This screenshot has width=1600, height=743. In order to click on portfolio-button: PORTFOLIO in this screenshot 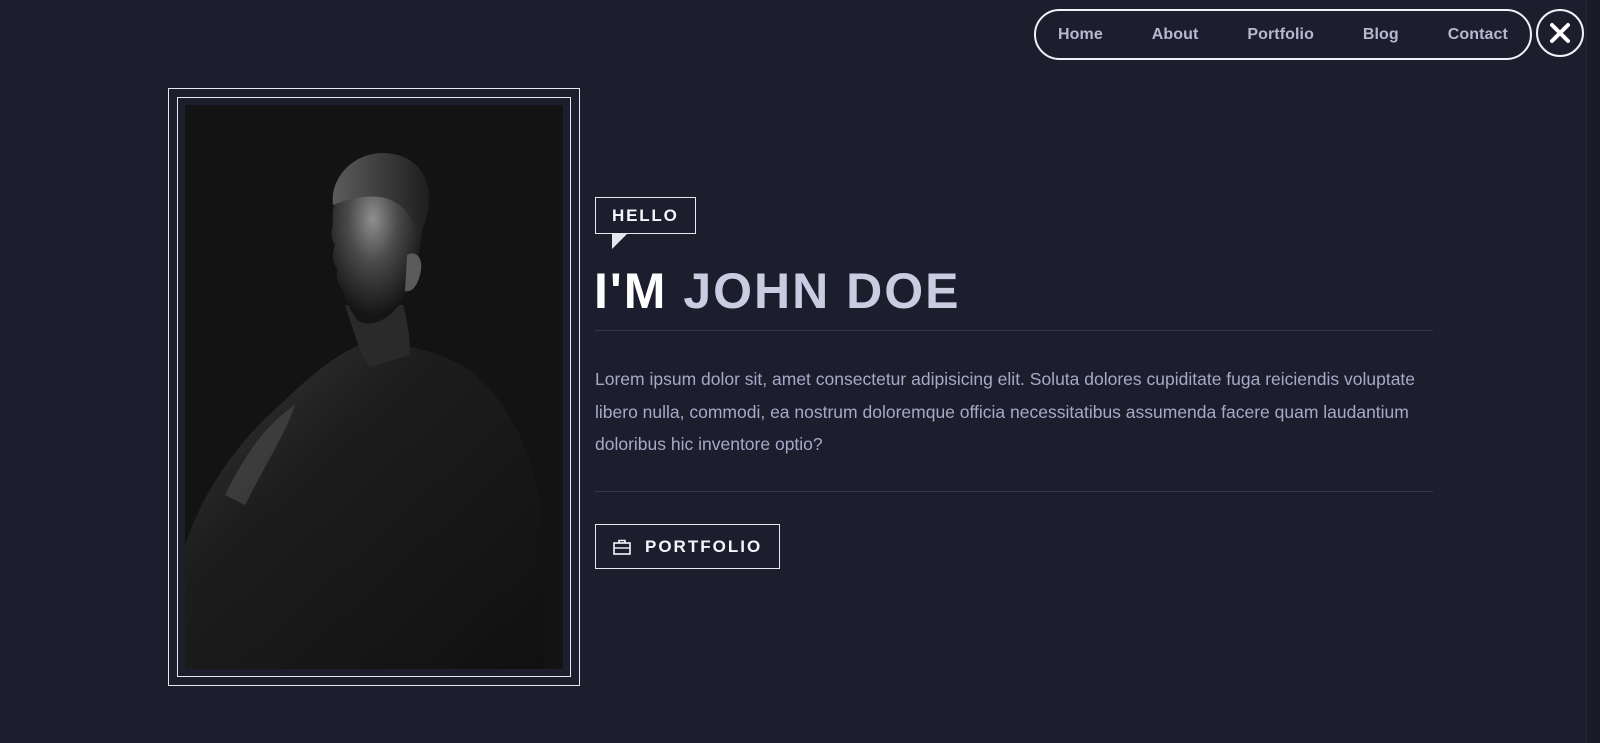, I will do `click(687, 546)`.